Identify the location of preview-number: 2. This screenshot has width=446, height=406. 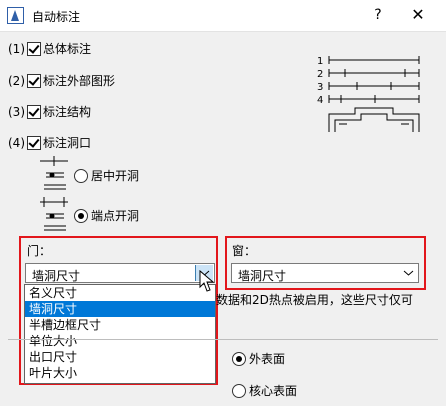
(320, 74).